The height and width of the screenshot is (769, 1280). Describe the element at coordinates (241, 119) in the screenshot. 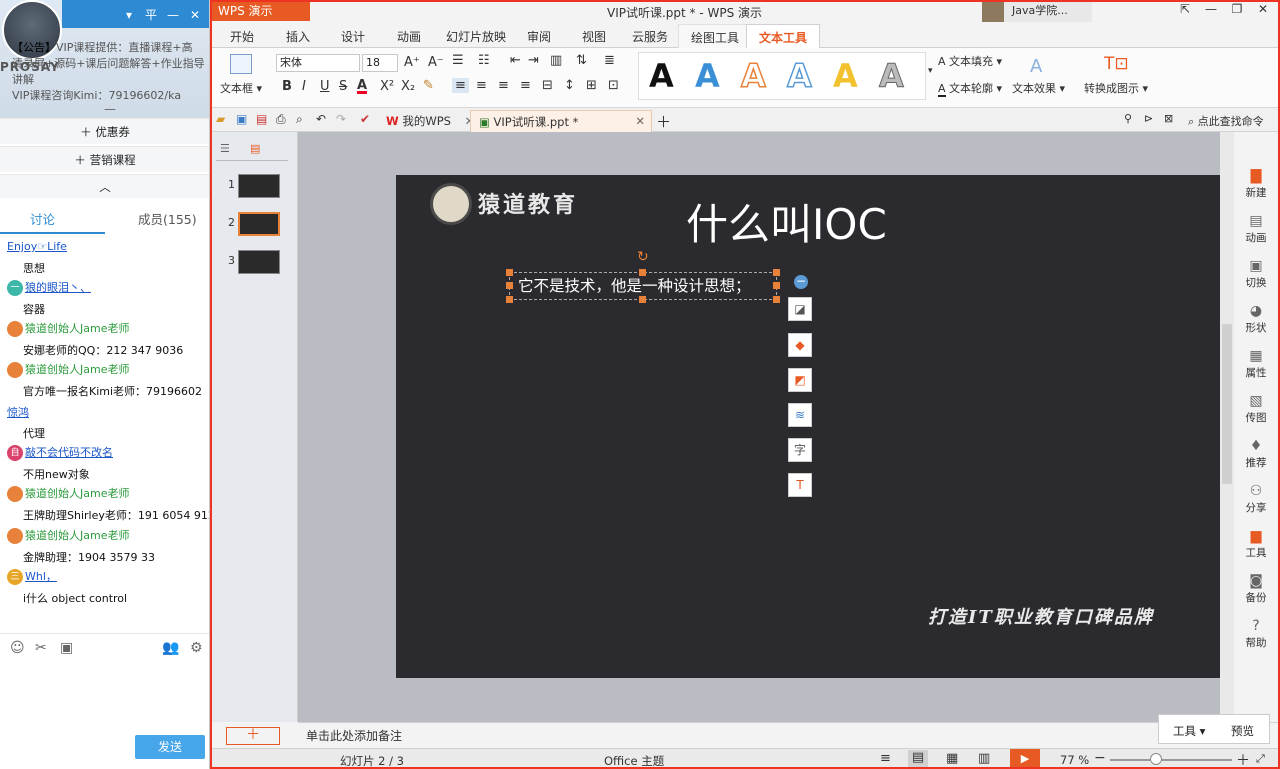

I see `save-icon: ▣` at that location.